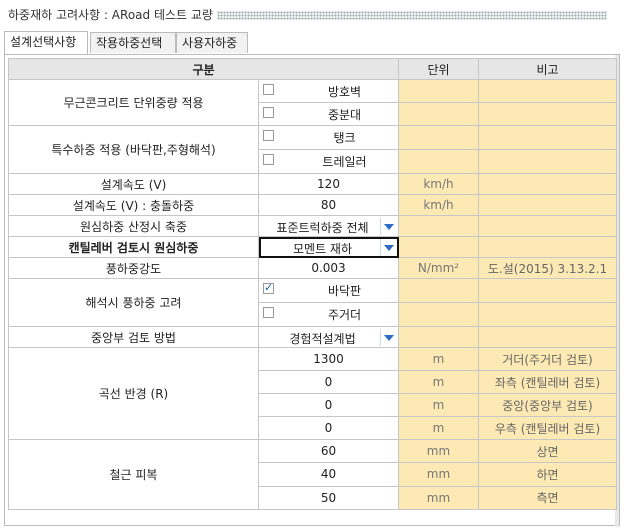  I want to click on center-method-value: 경험적설계법, so click(322, 339).